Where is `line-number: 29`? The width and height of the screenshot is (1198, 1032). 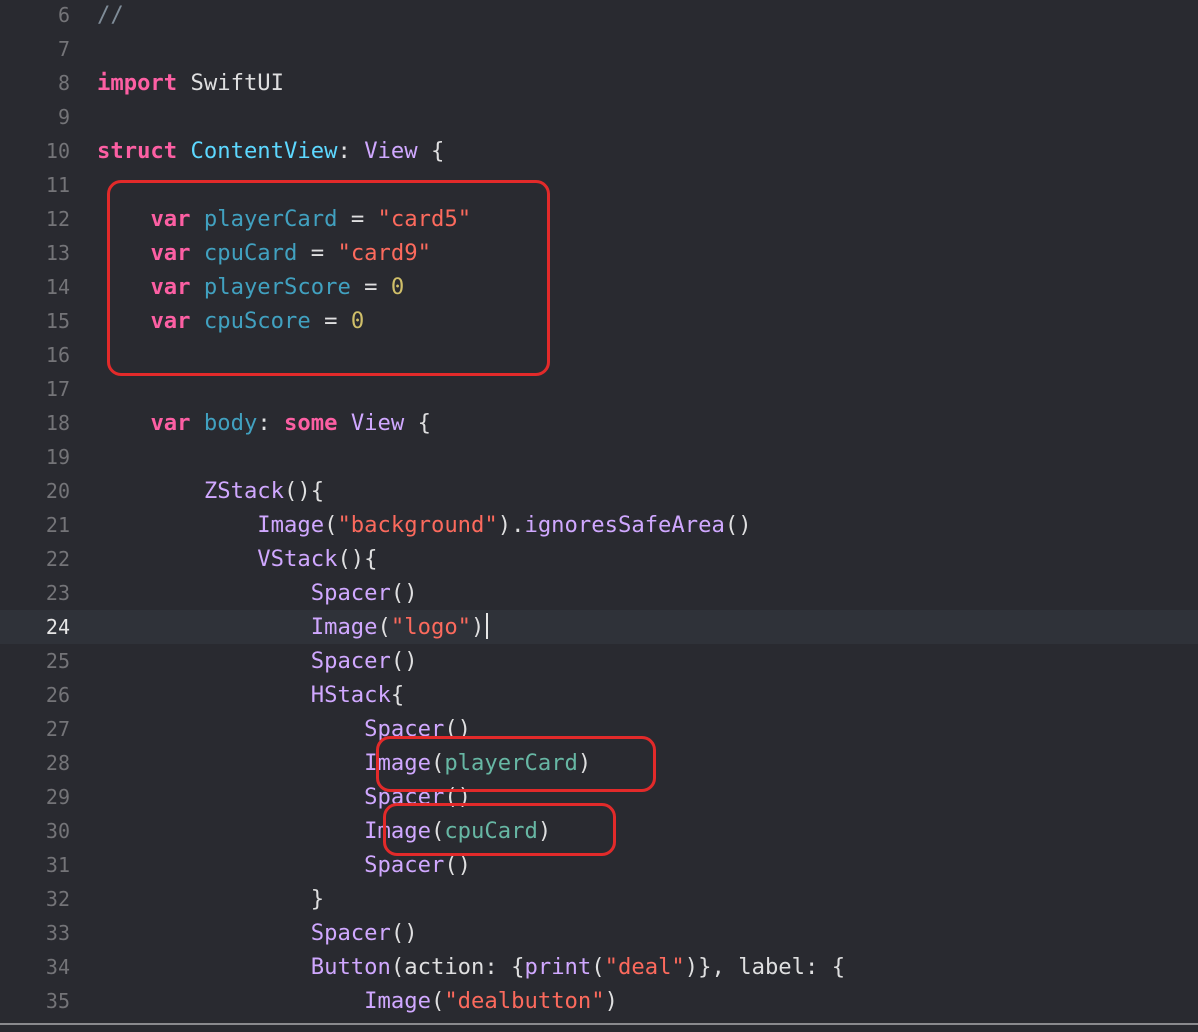
line-number: 29 is located at coordinates (57, 797).